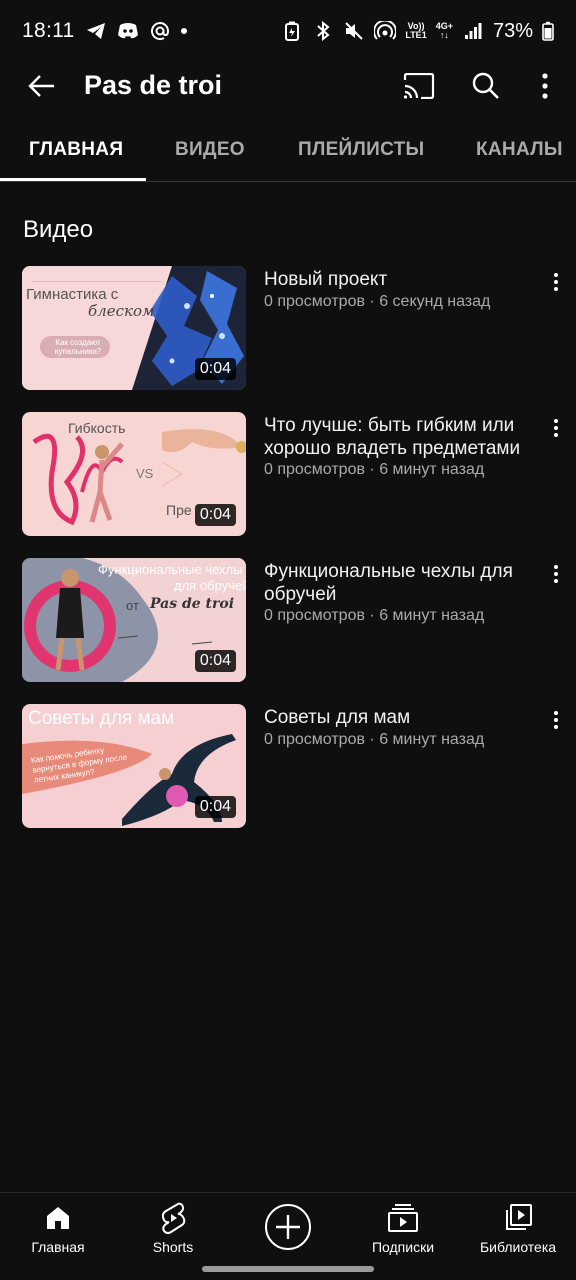 This screenshot has height=1280, width=576. What do you see at coordinates (288, 150) in the screenshot?
I see `channel-tabs: ГЛАВНАЯ ВИДЕО ПЛЕЙЛИСТЫ КАНАЛЫ` at bounding box center [288, 150].